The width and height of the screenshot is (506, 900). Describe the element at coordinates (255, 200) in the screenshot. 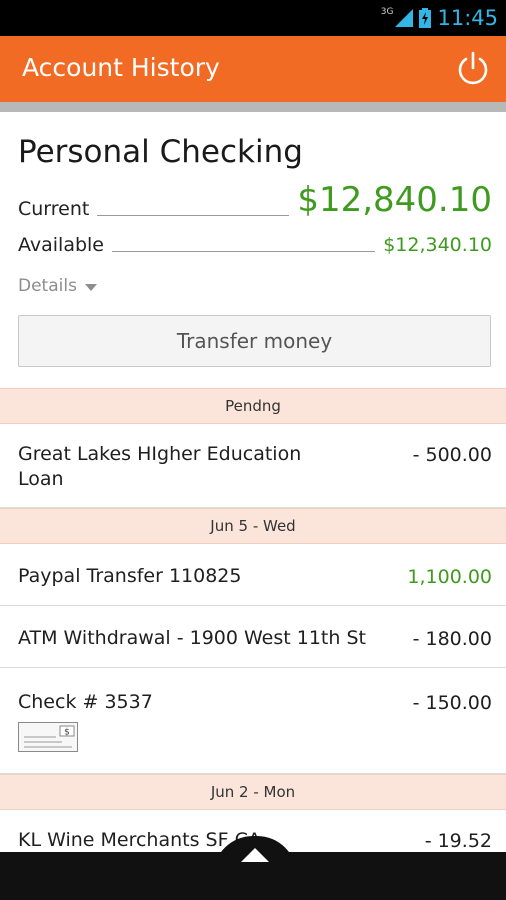

I see `current-balance-row: Current $12,840.10` at that location.